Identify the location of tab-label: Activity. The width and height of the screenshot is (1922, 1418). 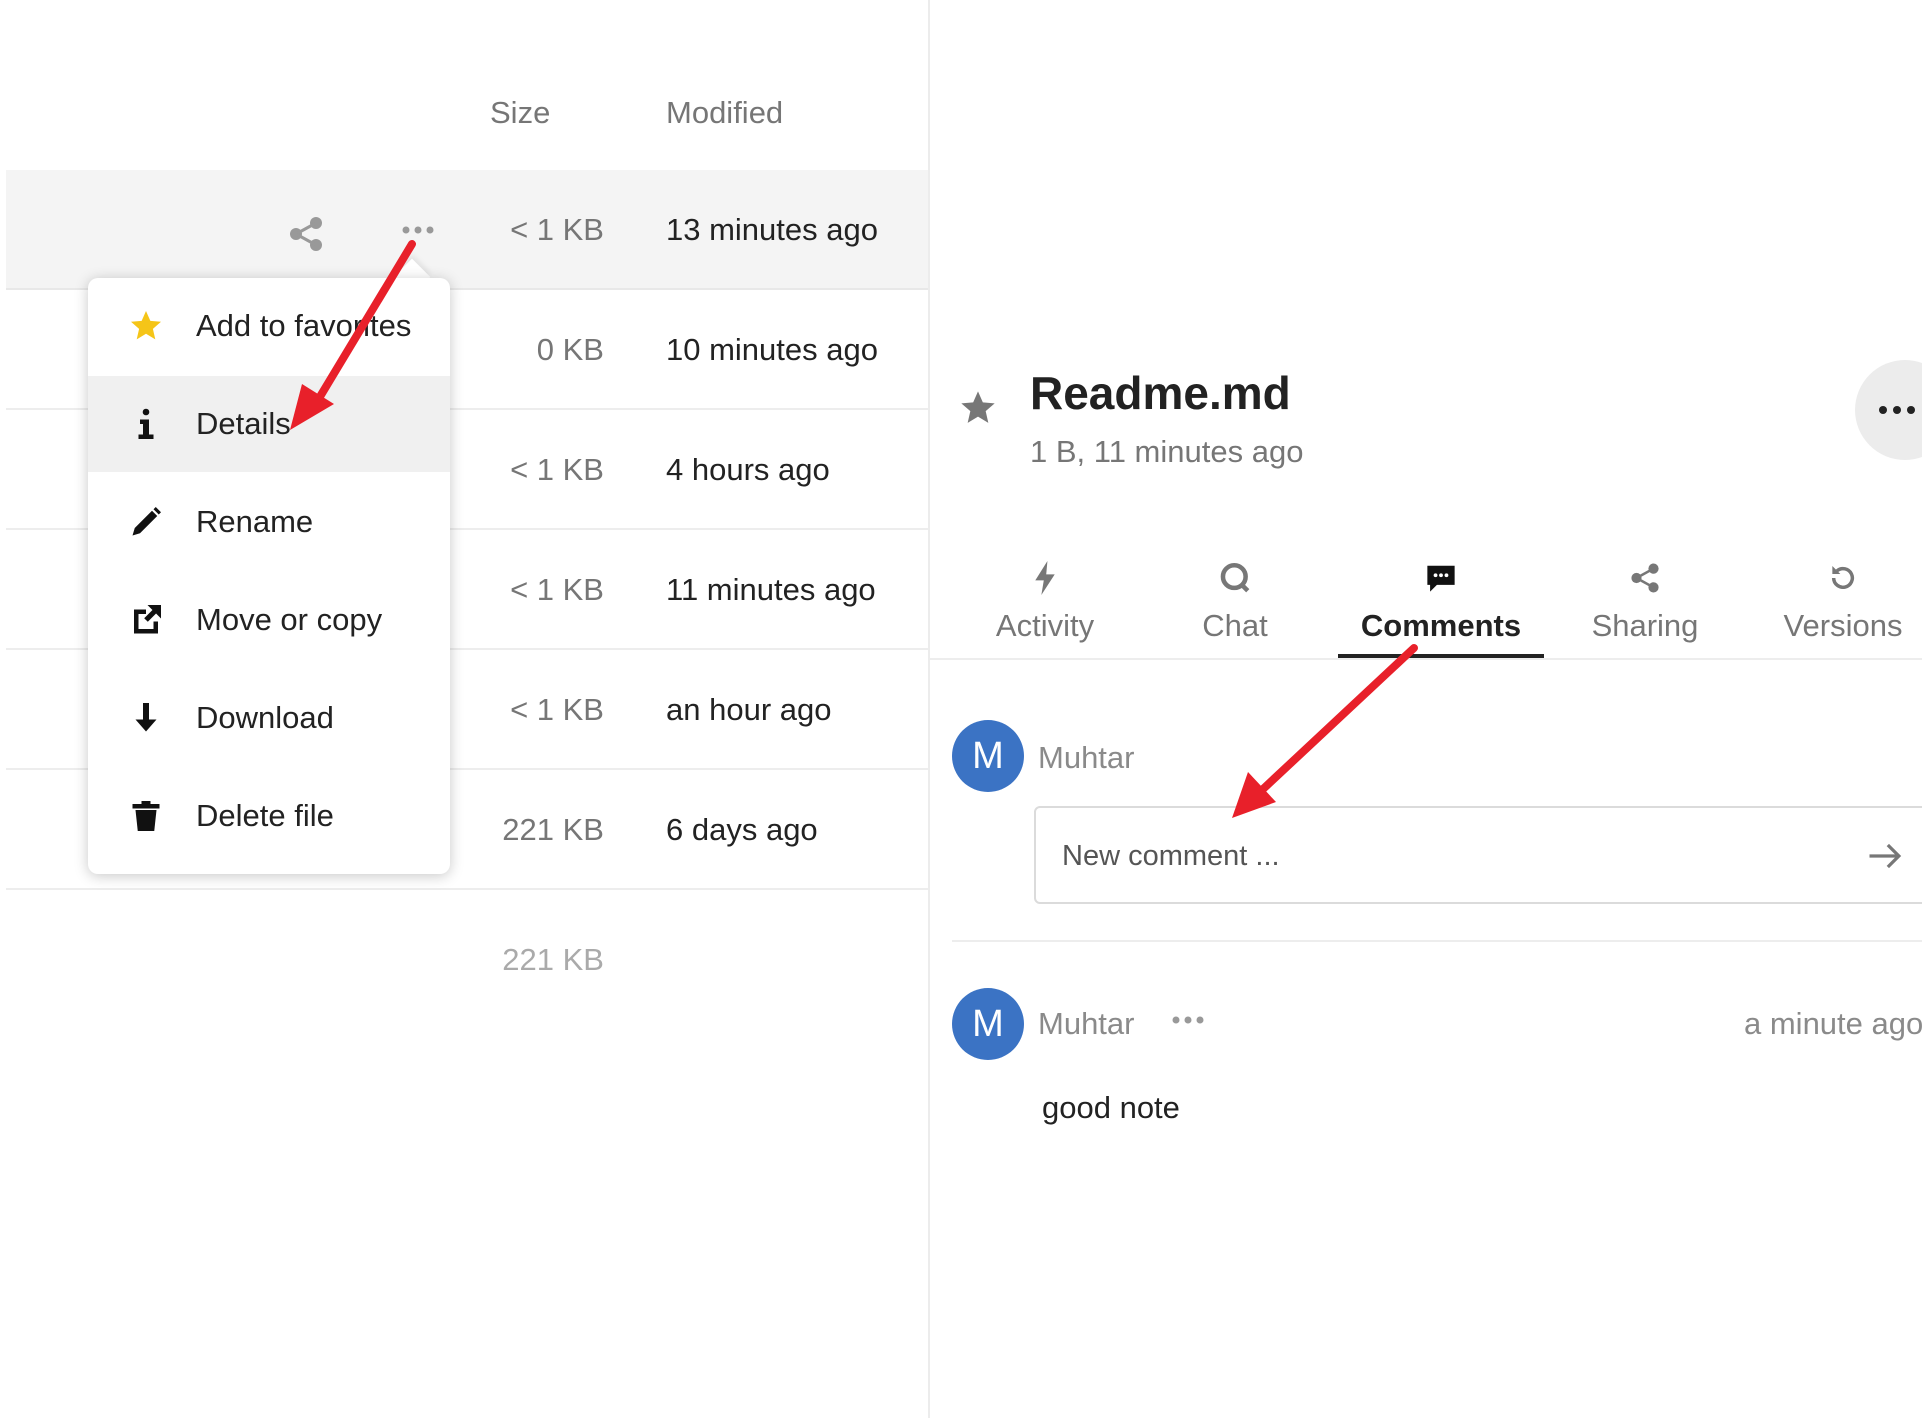
(1045, 625).